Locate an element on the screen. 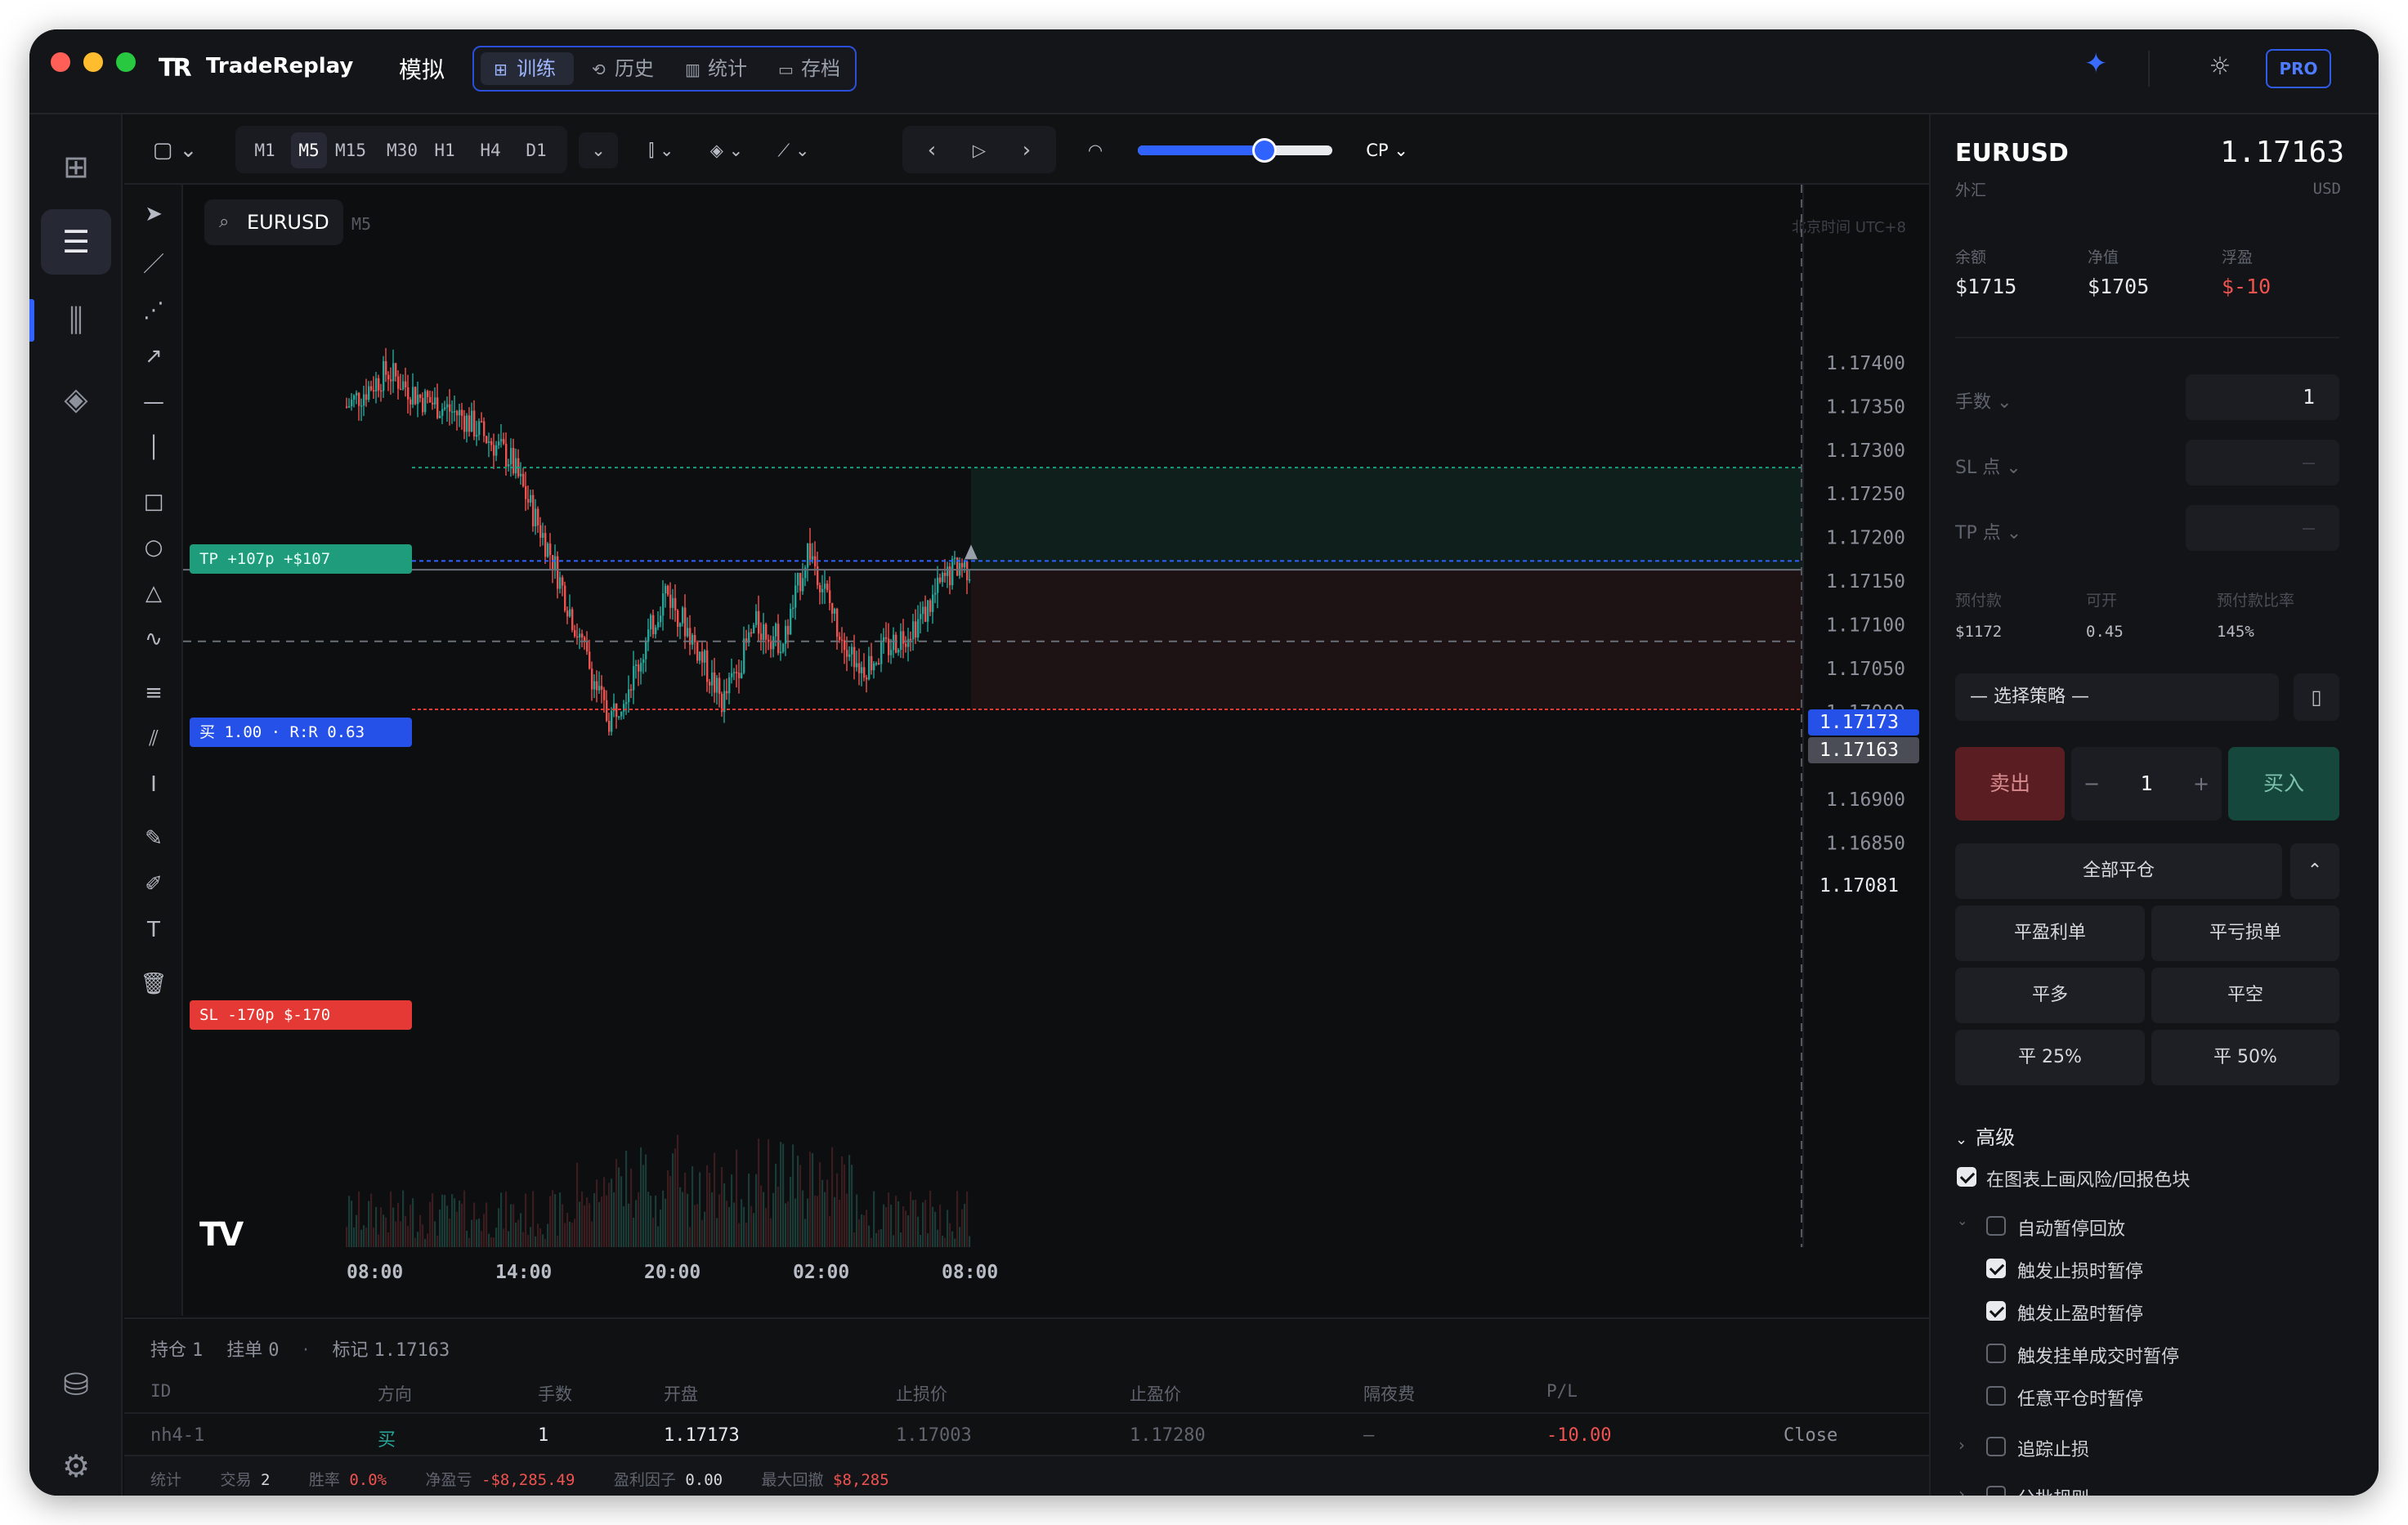  tab-train: ⊞ 训练 is located at coordinates (527, 68).